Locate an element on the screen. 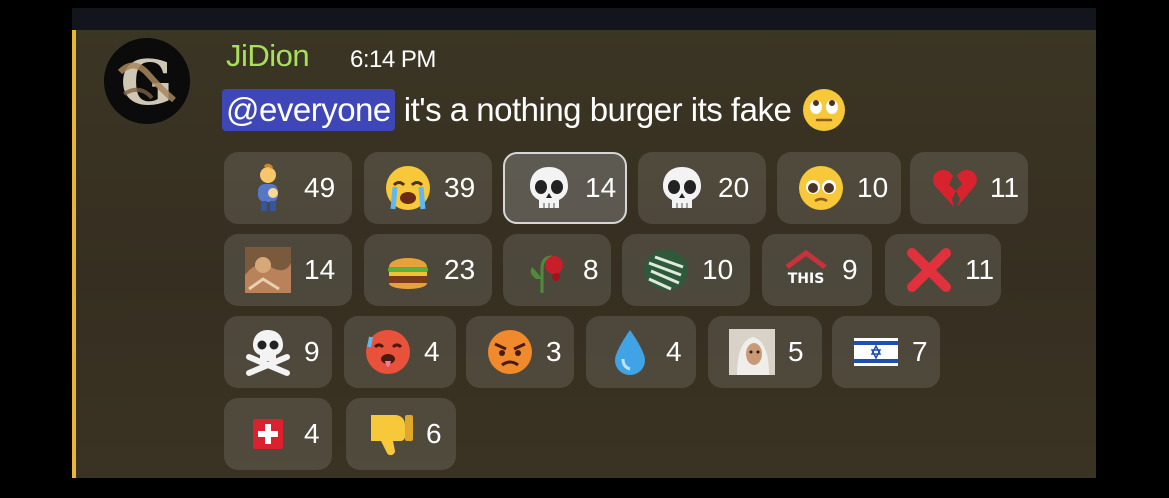  reaction-pleading-face: 10 is located at coordinates (839, 188).